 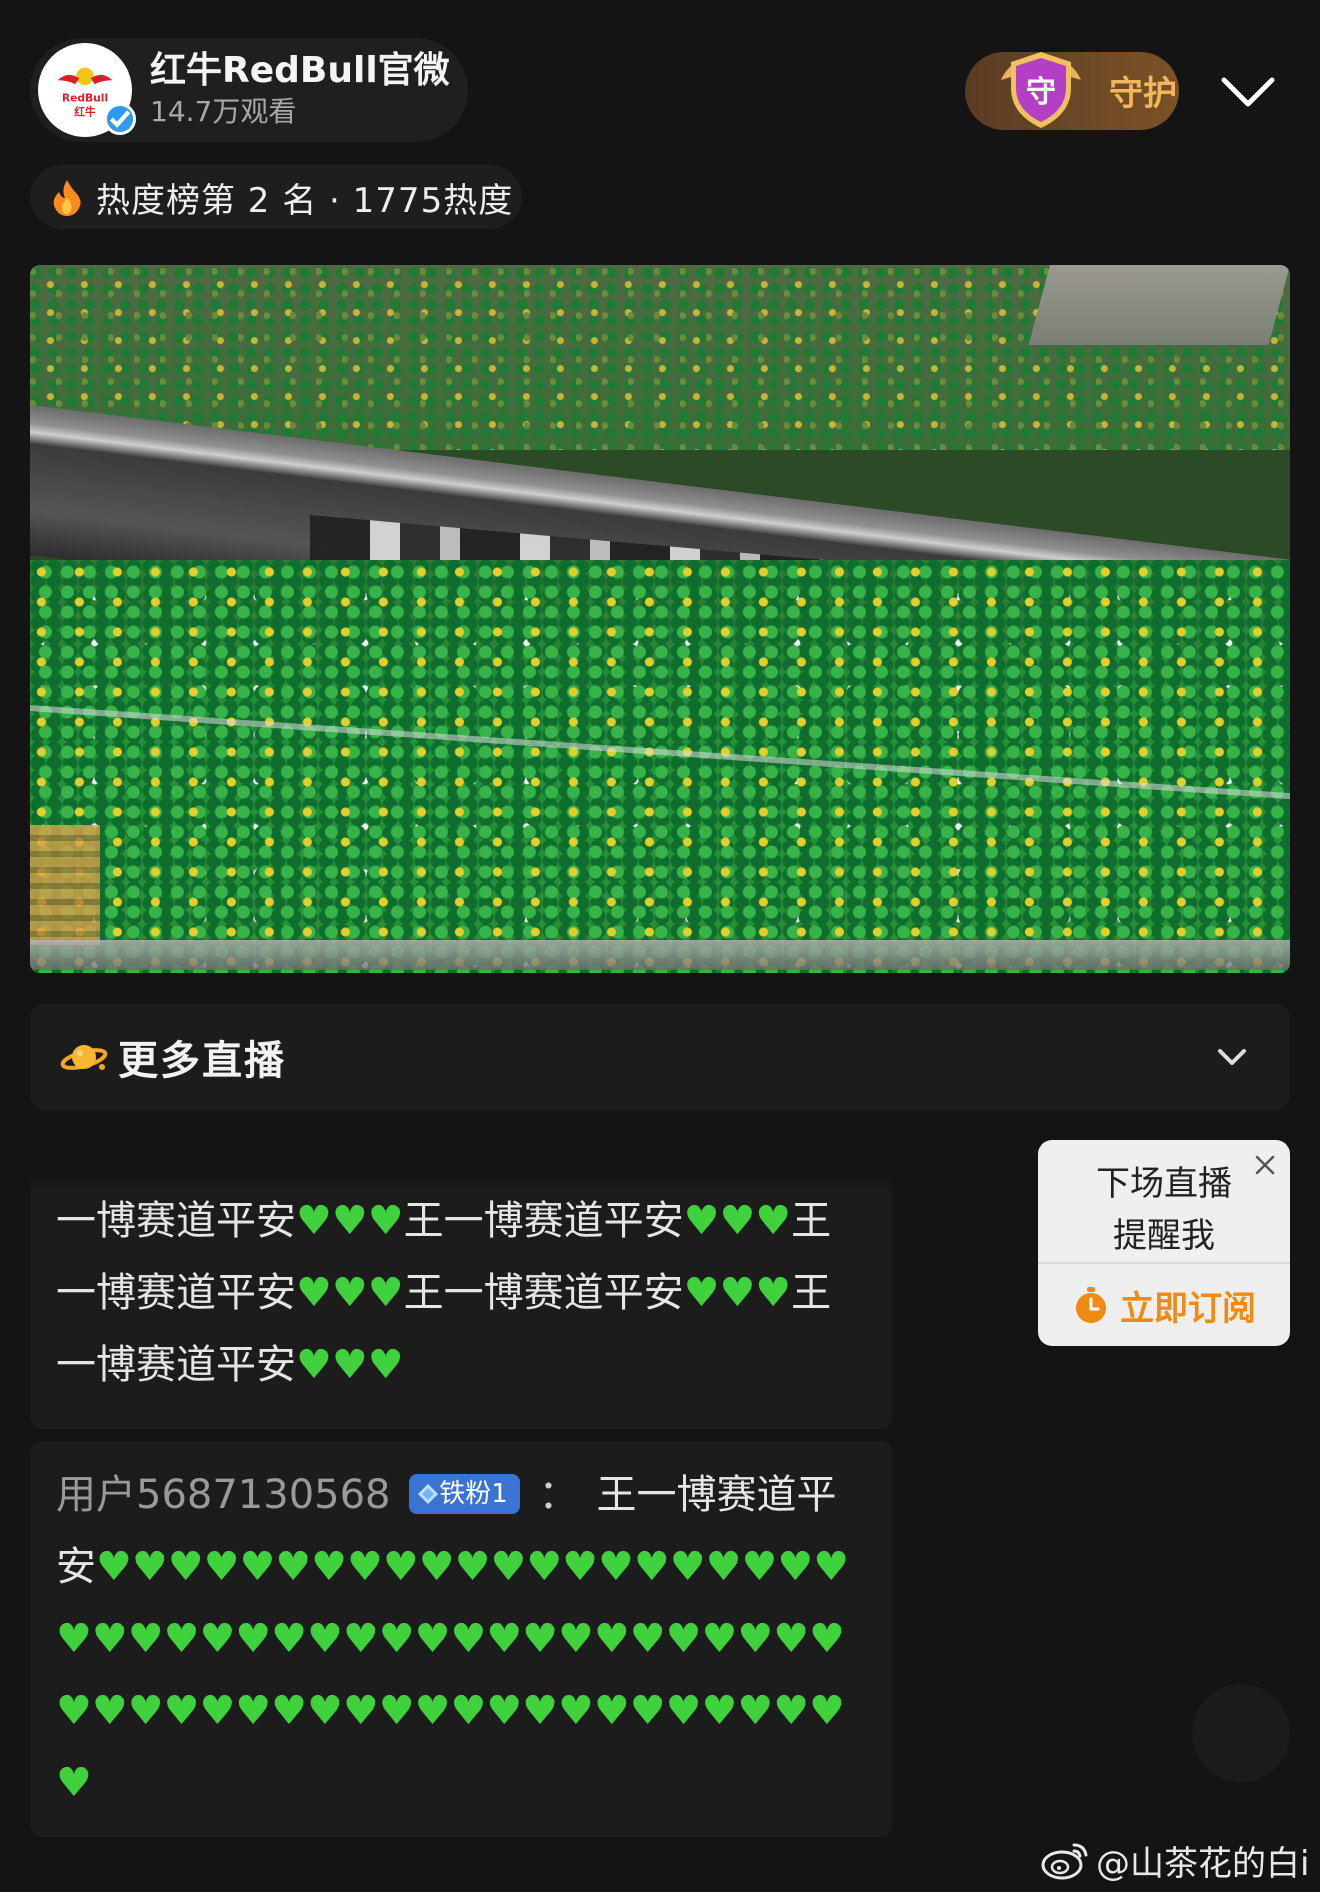 I want to click on close-icon, so click(x=1265, y=1165).